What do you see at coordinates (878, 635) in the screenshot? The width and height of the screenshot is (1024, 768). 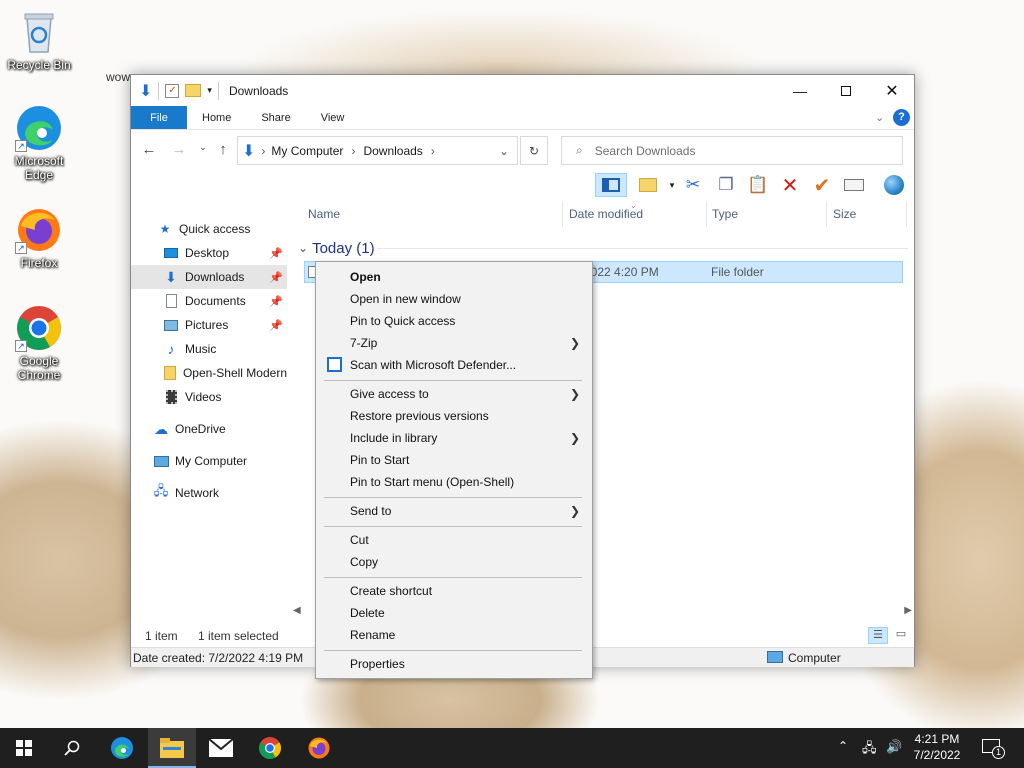 I see `details-view-button: ☰` at bounding box center [878, 635].